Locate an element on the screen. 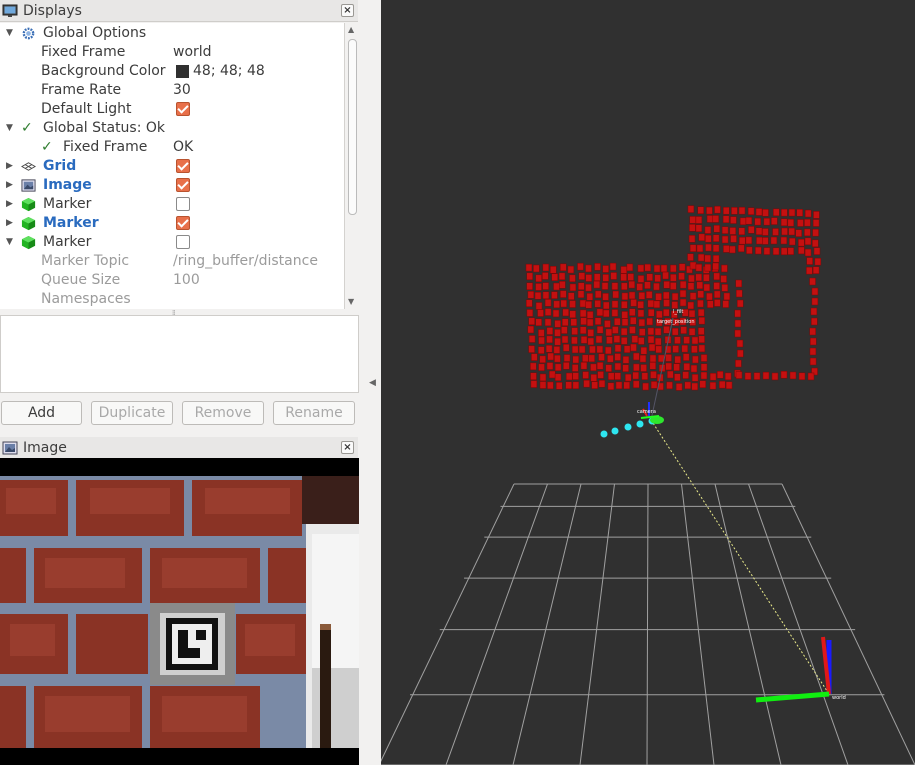 The image size is (915, 765). dock-splitter: ◀ is located at coordinates (370, 382).